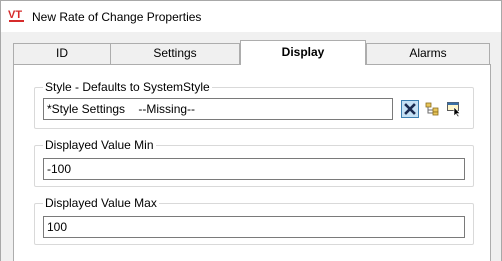  I want to click on max-value-label: Displayed Value Max, so click(101, 203).